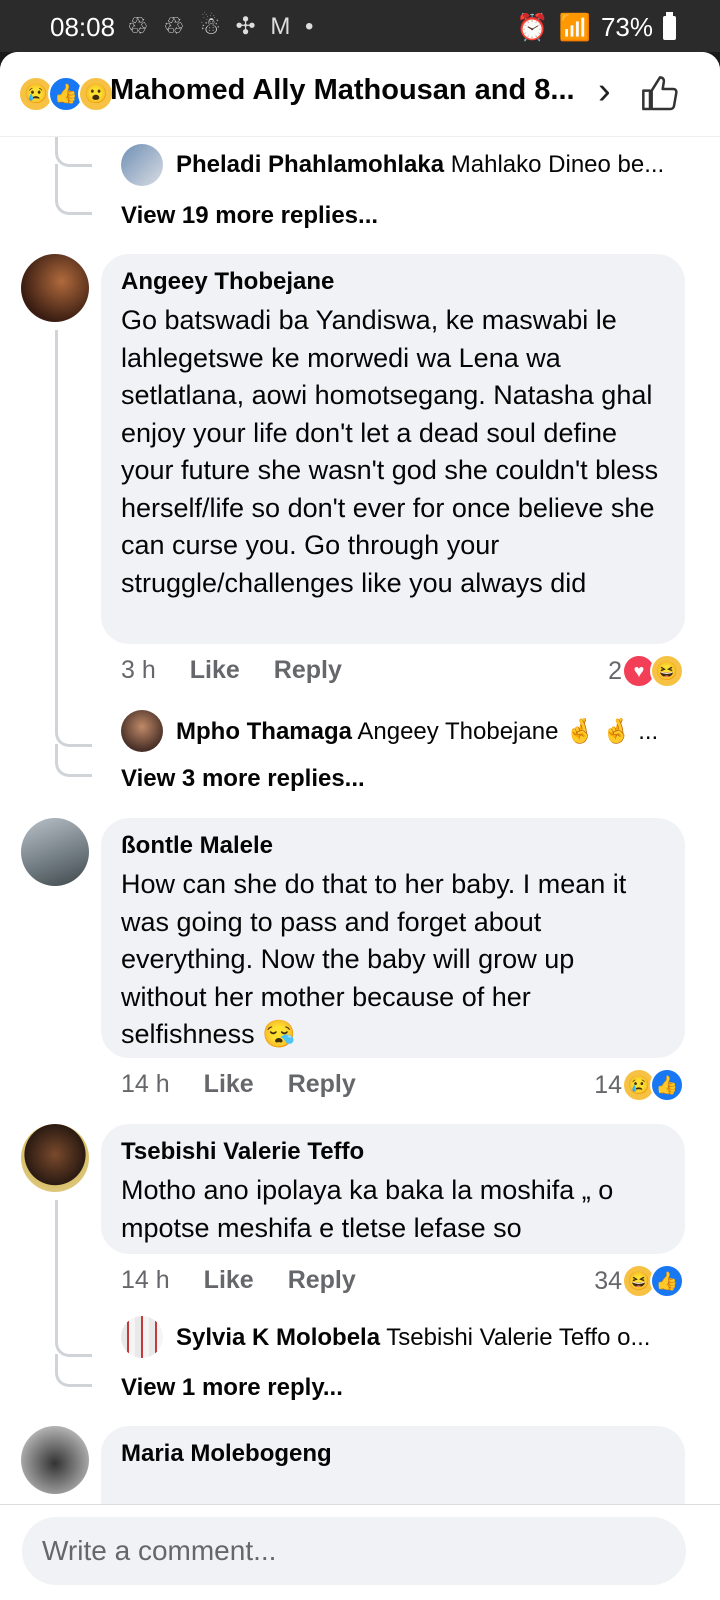 The height and width of the screenshot is (1600, 720). What do you see at coordinates (393, 1152) in the screenshot?
I see `comment-author: Tsebishi Valerie Teffo` at bounding box center [393, 1152].